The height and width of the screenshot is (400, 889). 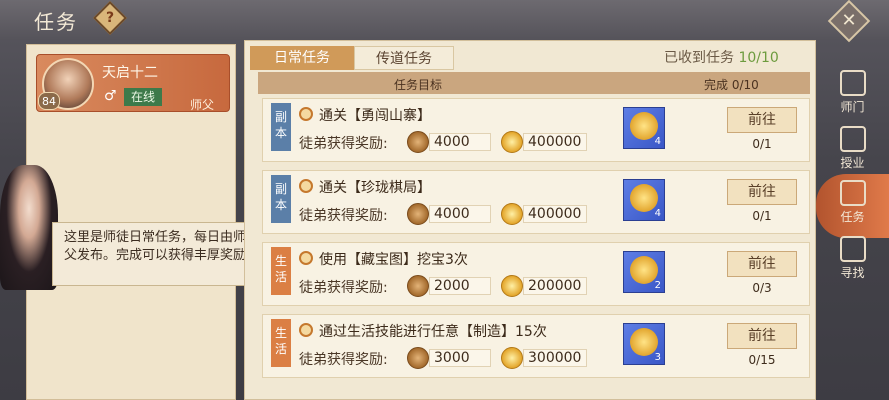 I want to click on window-title: 任务, so click(x=56, y=22).